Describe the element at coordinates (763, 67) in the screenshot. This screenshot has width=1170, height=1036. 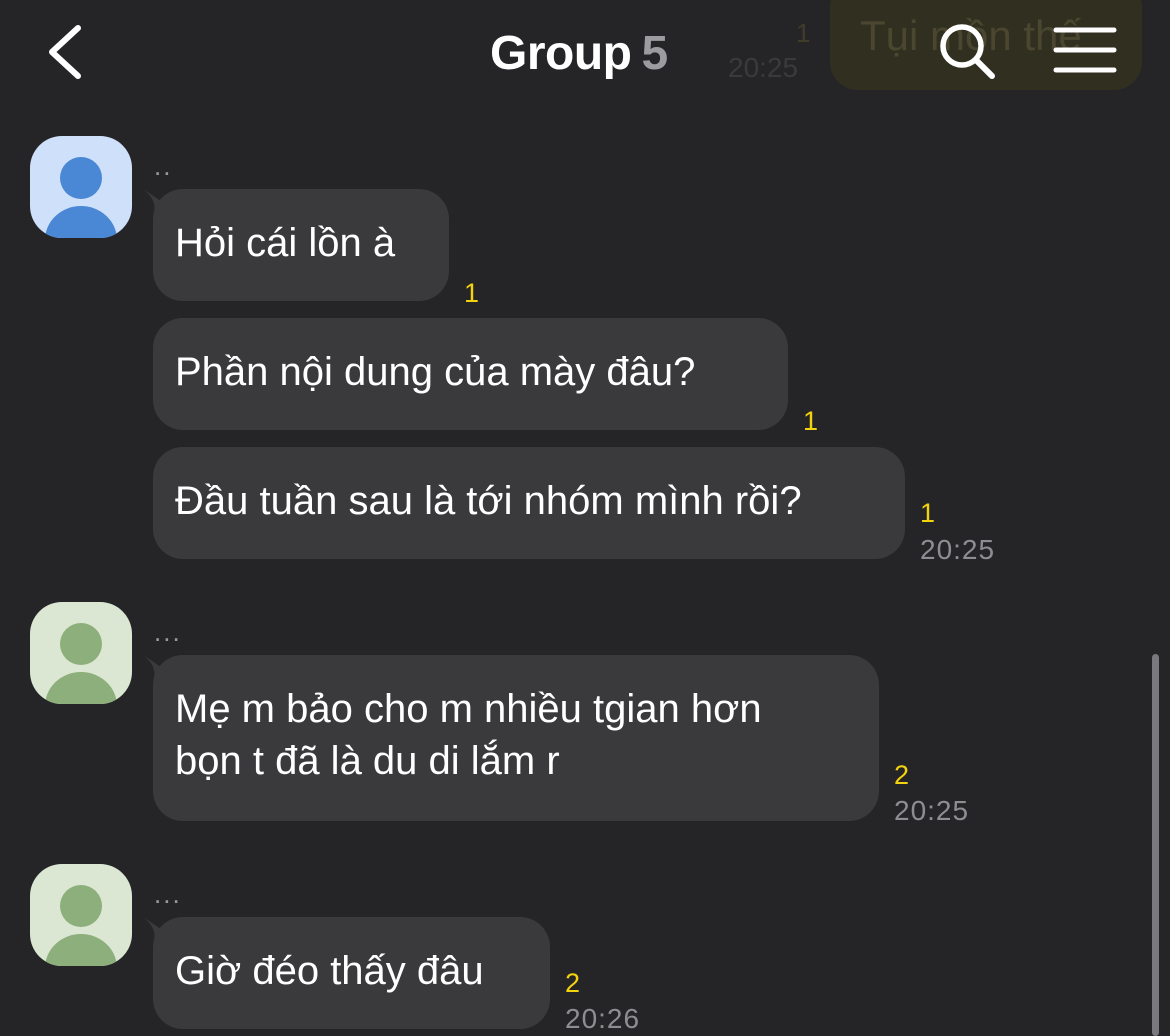
I see `scrolled-own-message-time: 20:25` at that location.